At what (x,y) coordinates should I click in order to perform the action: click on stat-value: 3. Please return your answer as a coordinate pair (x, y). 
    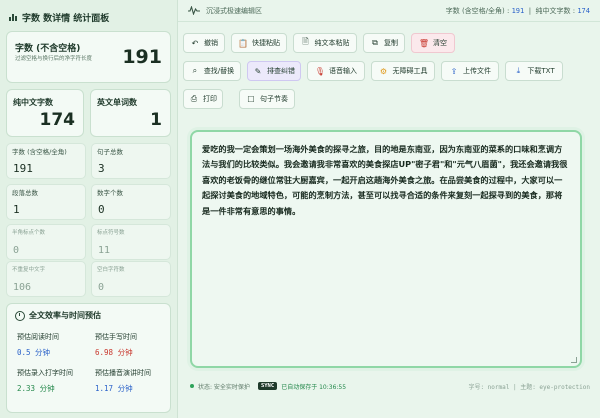
    Looking at the image, I should click on (101, 168).